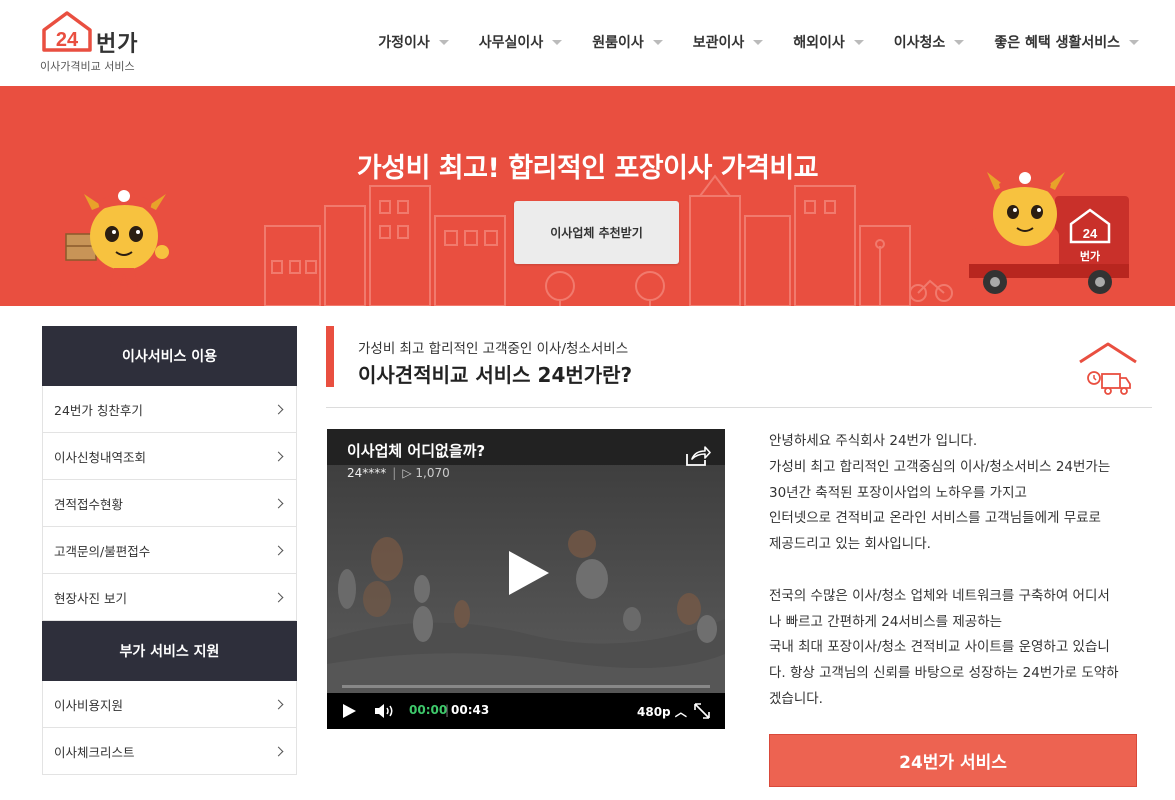 This screenshot has width=1175, height=800. I want to click on video-view-count: ▷ 1,070, so click(426, 473).